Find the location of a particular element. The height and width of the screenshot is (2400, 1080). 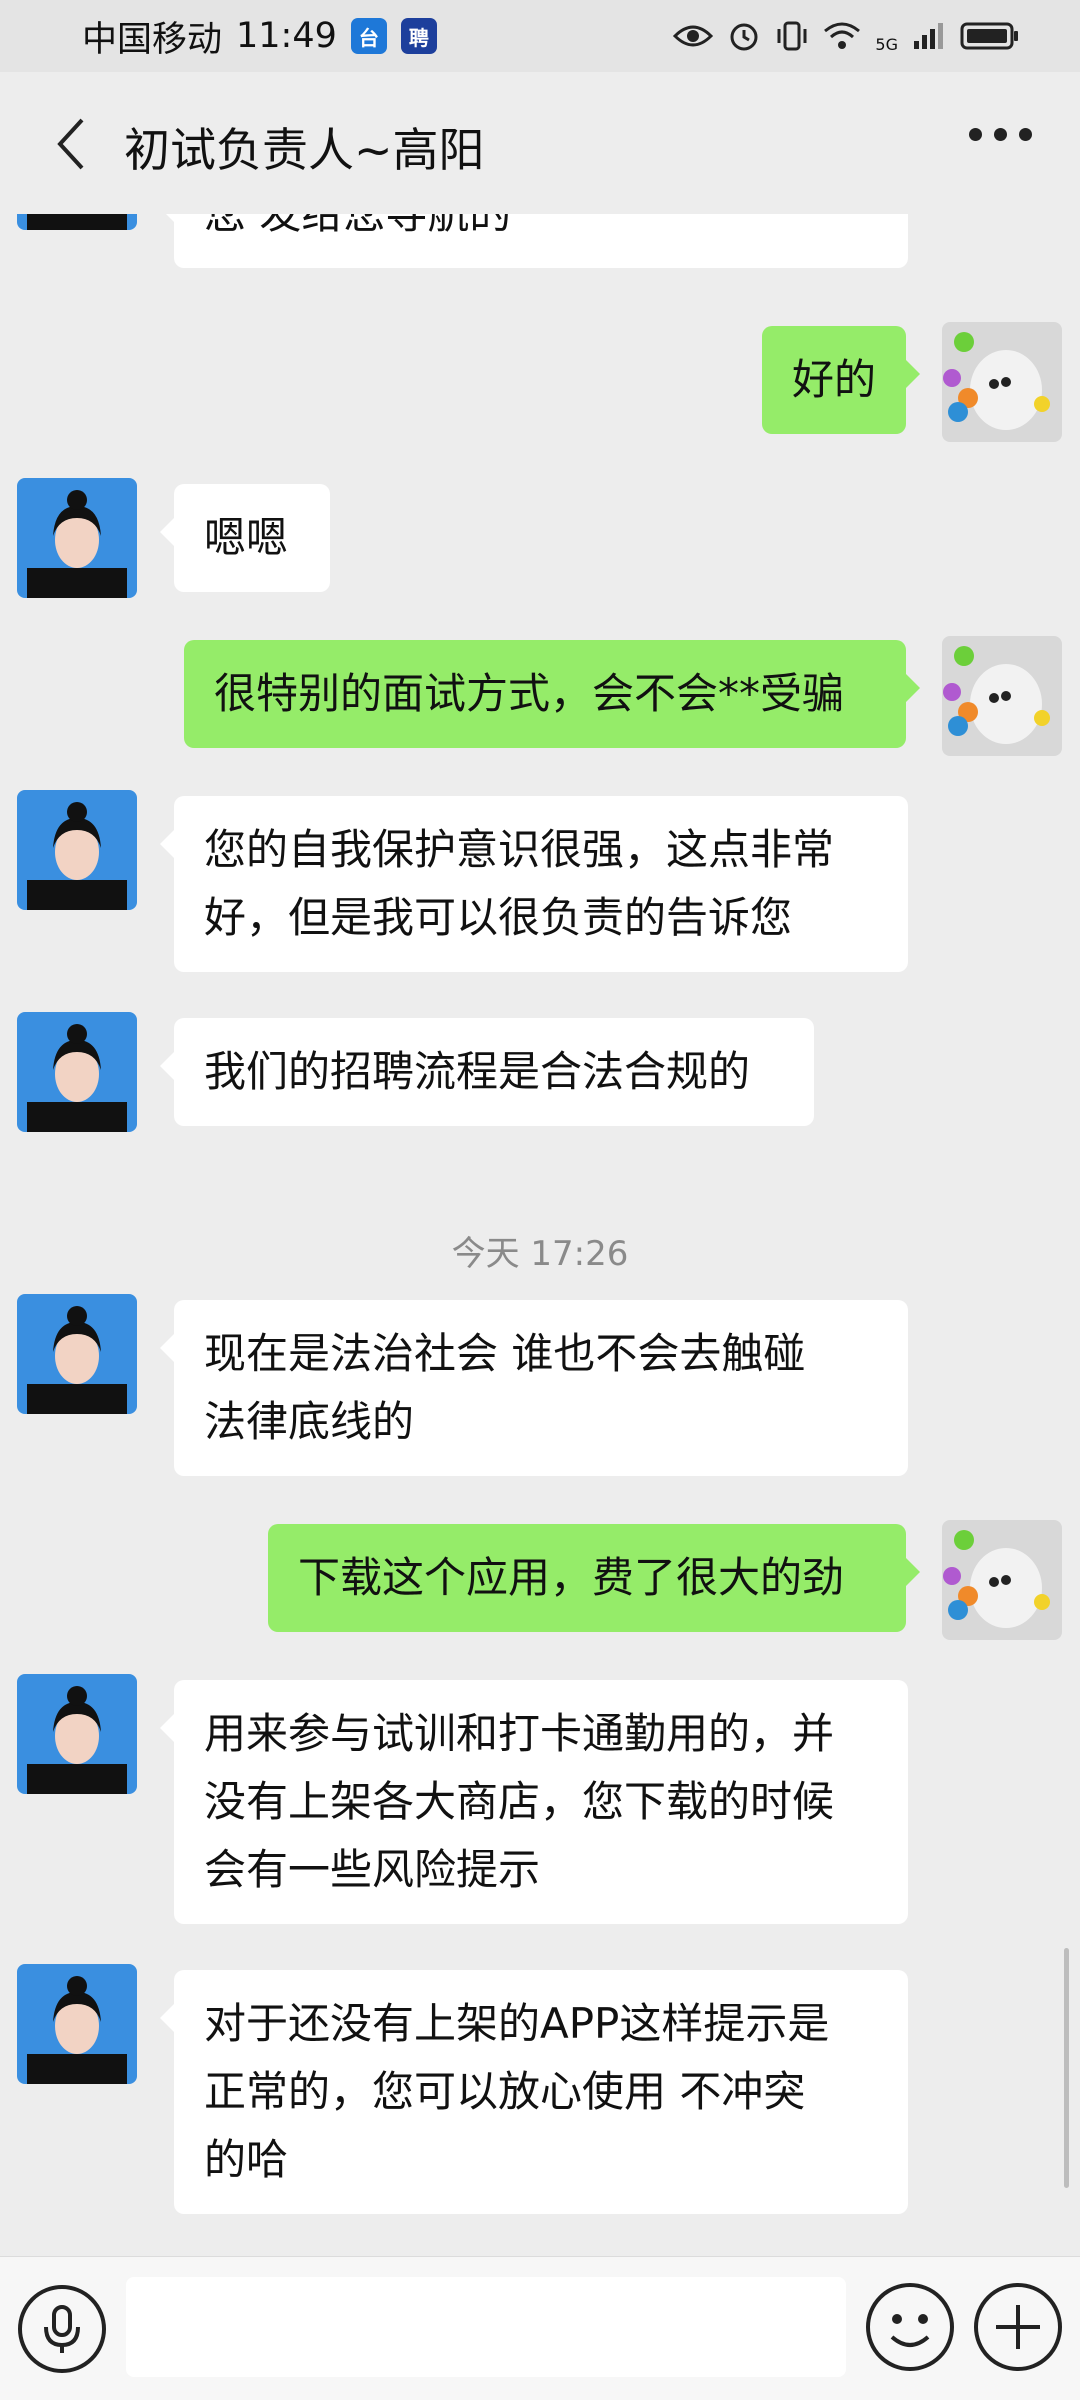

received-message: 嗯嗯 is located at coordinates (245, 538).